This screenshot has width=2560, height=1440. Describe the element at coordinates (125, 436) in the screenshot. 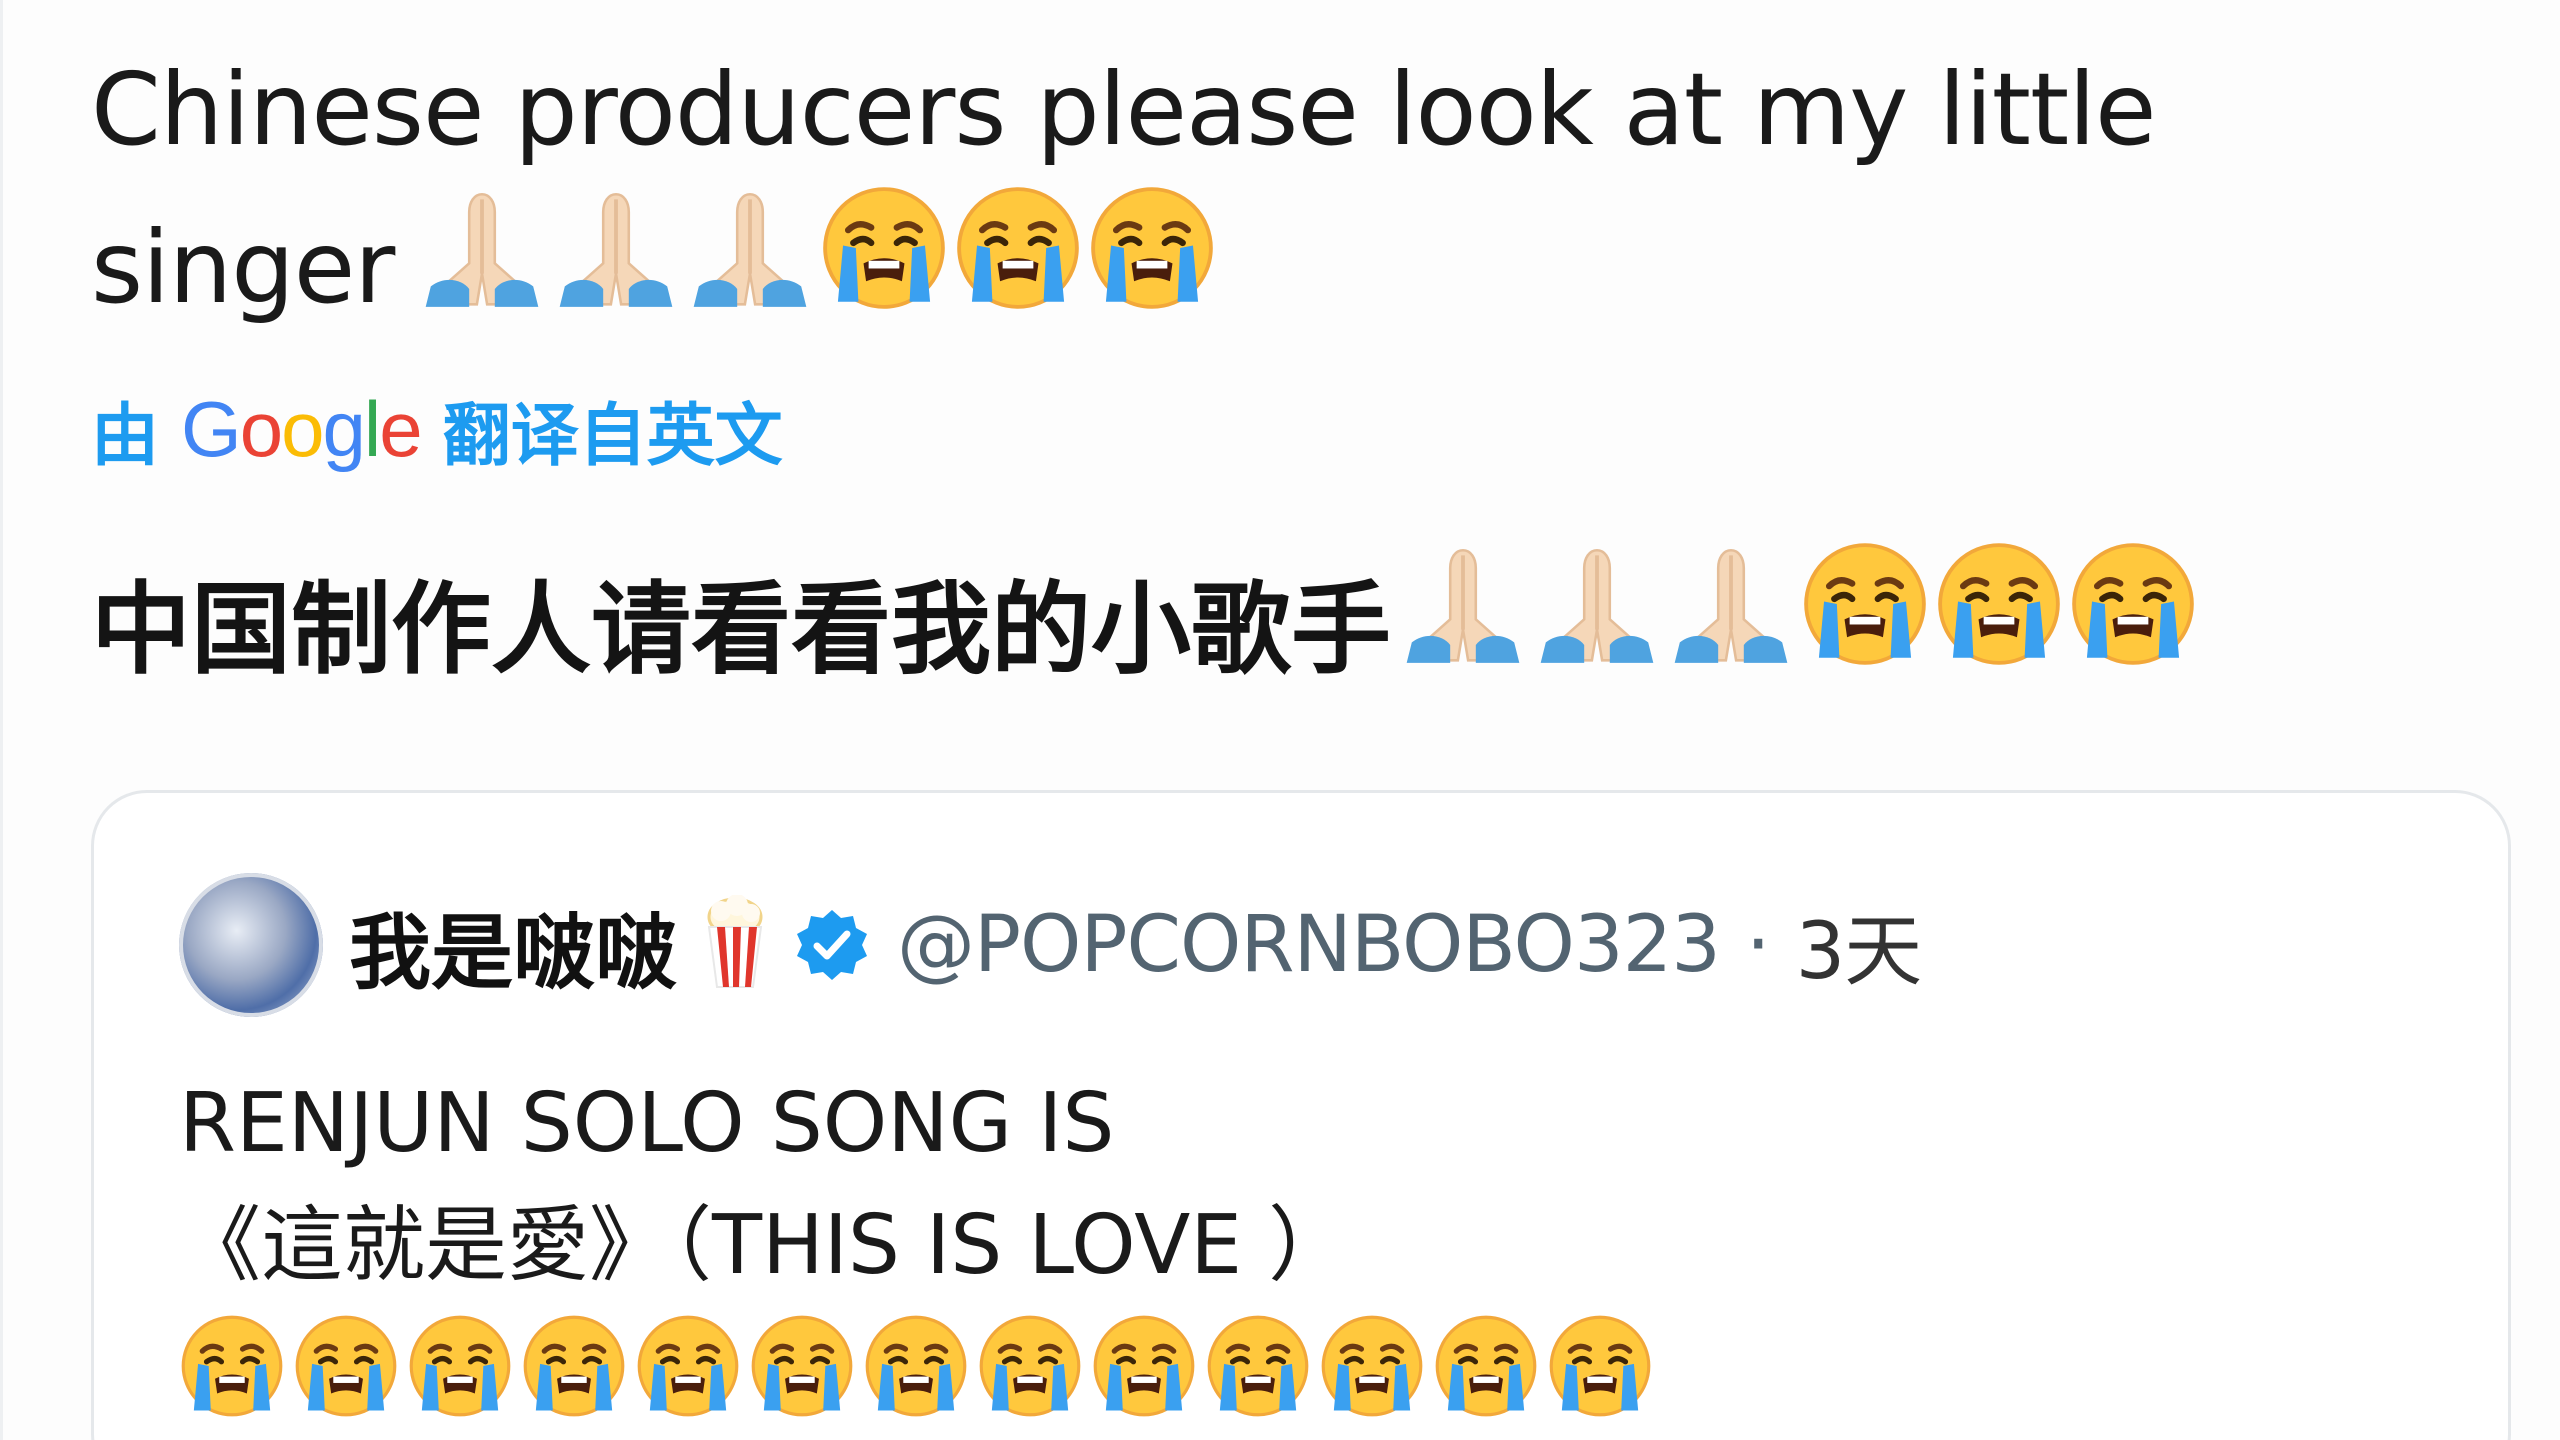

I see `translation-prefix: 由` at that location.